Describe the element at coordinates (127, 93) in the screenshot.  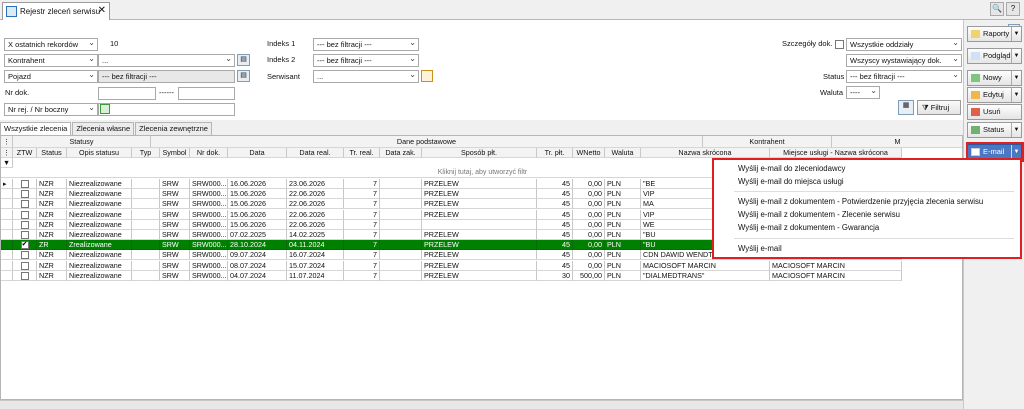
I see `nr-dok-from-input` at that location.